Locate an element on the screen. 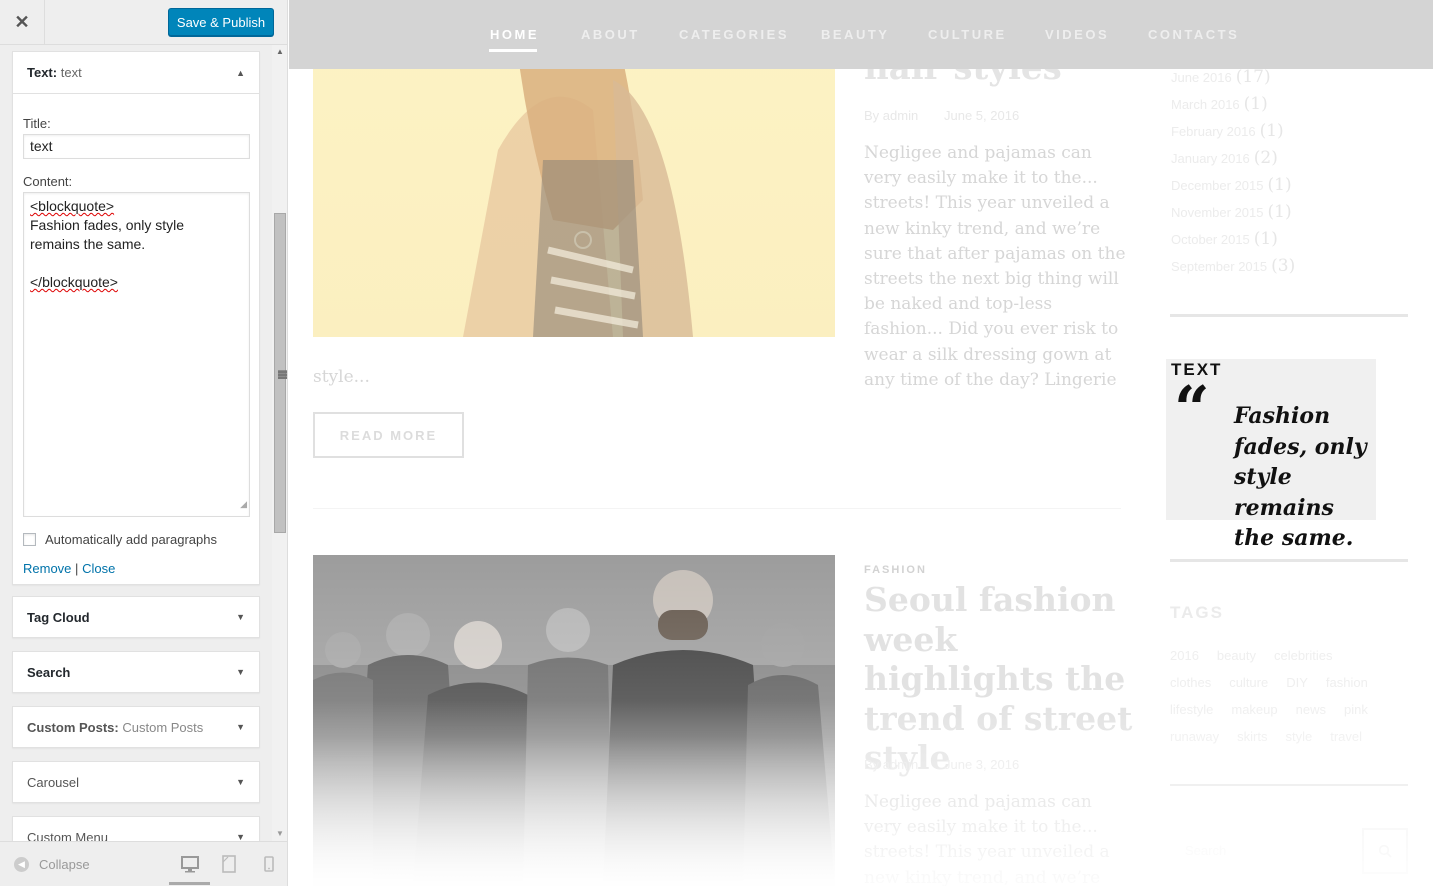 This screenshot has width=1433, height=886. widget-header: Custom Posts: Custom Posts ▼ is located at coordinates (136, 727).